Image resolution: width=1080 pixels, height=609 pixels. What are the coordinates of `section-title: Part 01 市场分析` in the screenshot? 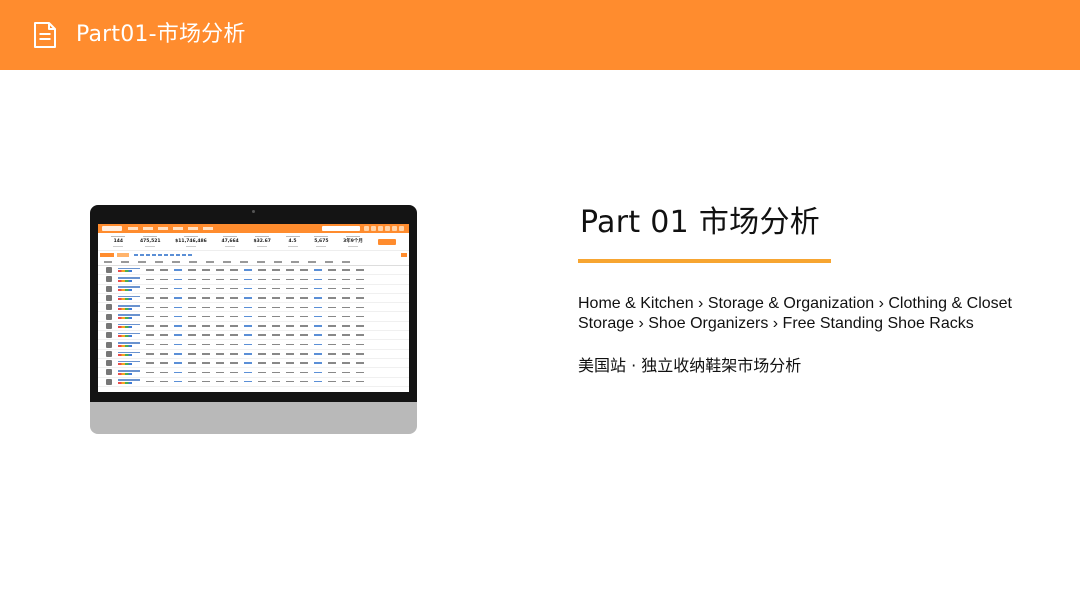 It's located at (700, 222).